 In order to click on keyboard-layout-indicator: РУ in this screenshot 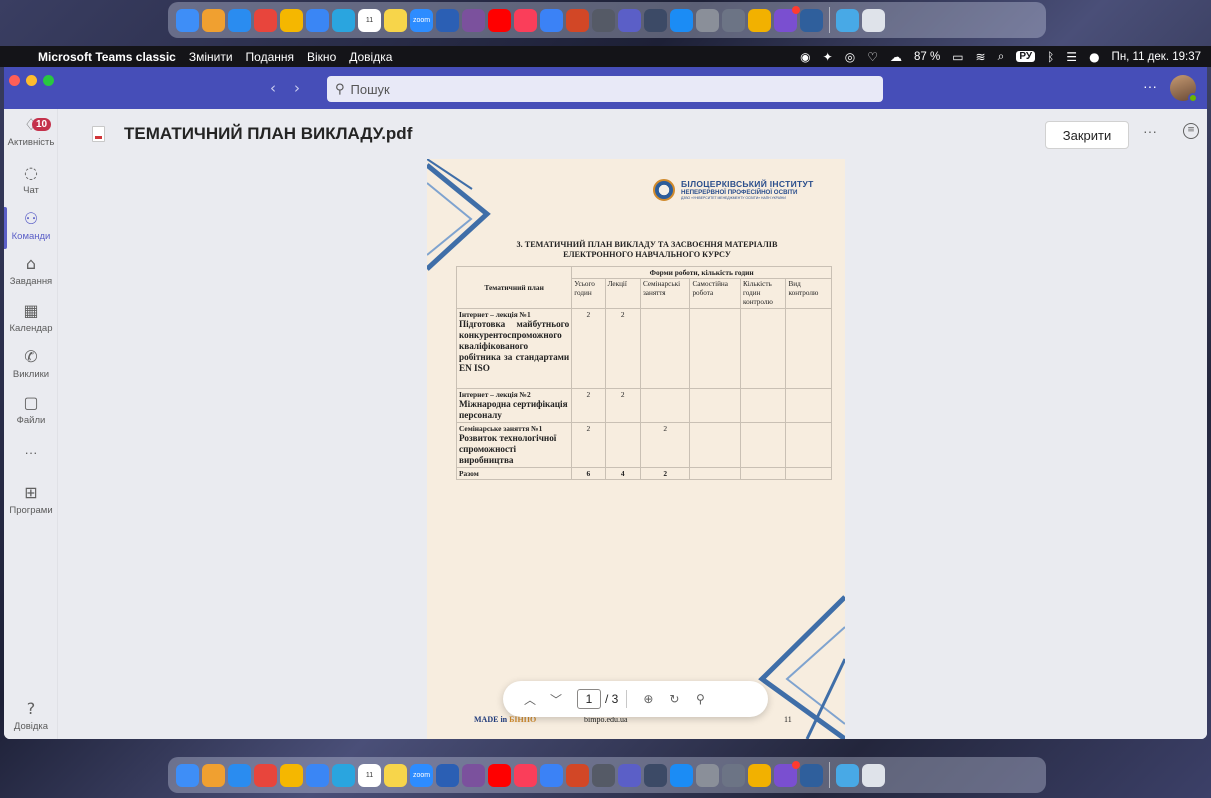, I will do `click(1026, 56)`.